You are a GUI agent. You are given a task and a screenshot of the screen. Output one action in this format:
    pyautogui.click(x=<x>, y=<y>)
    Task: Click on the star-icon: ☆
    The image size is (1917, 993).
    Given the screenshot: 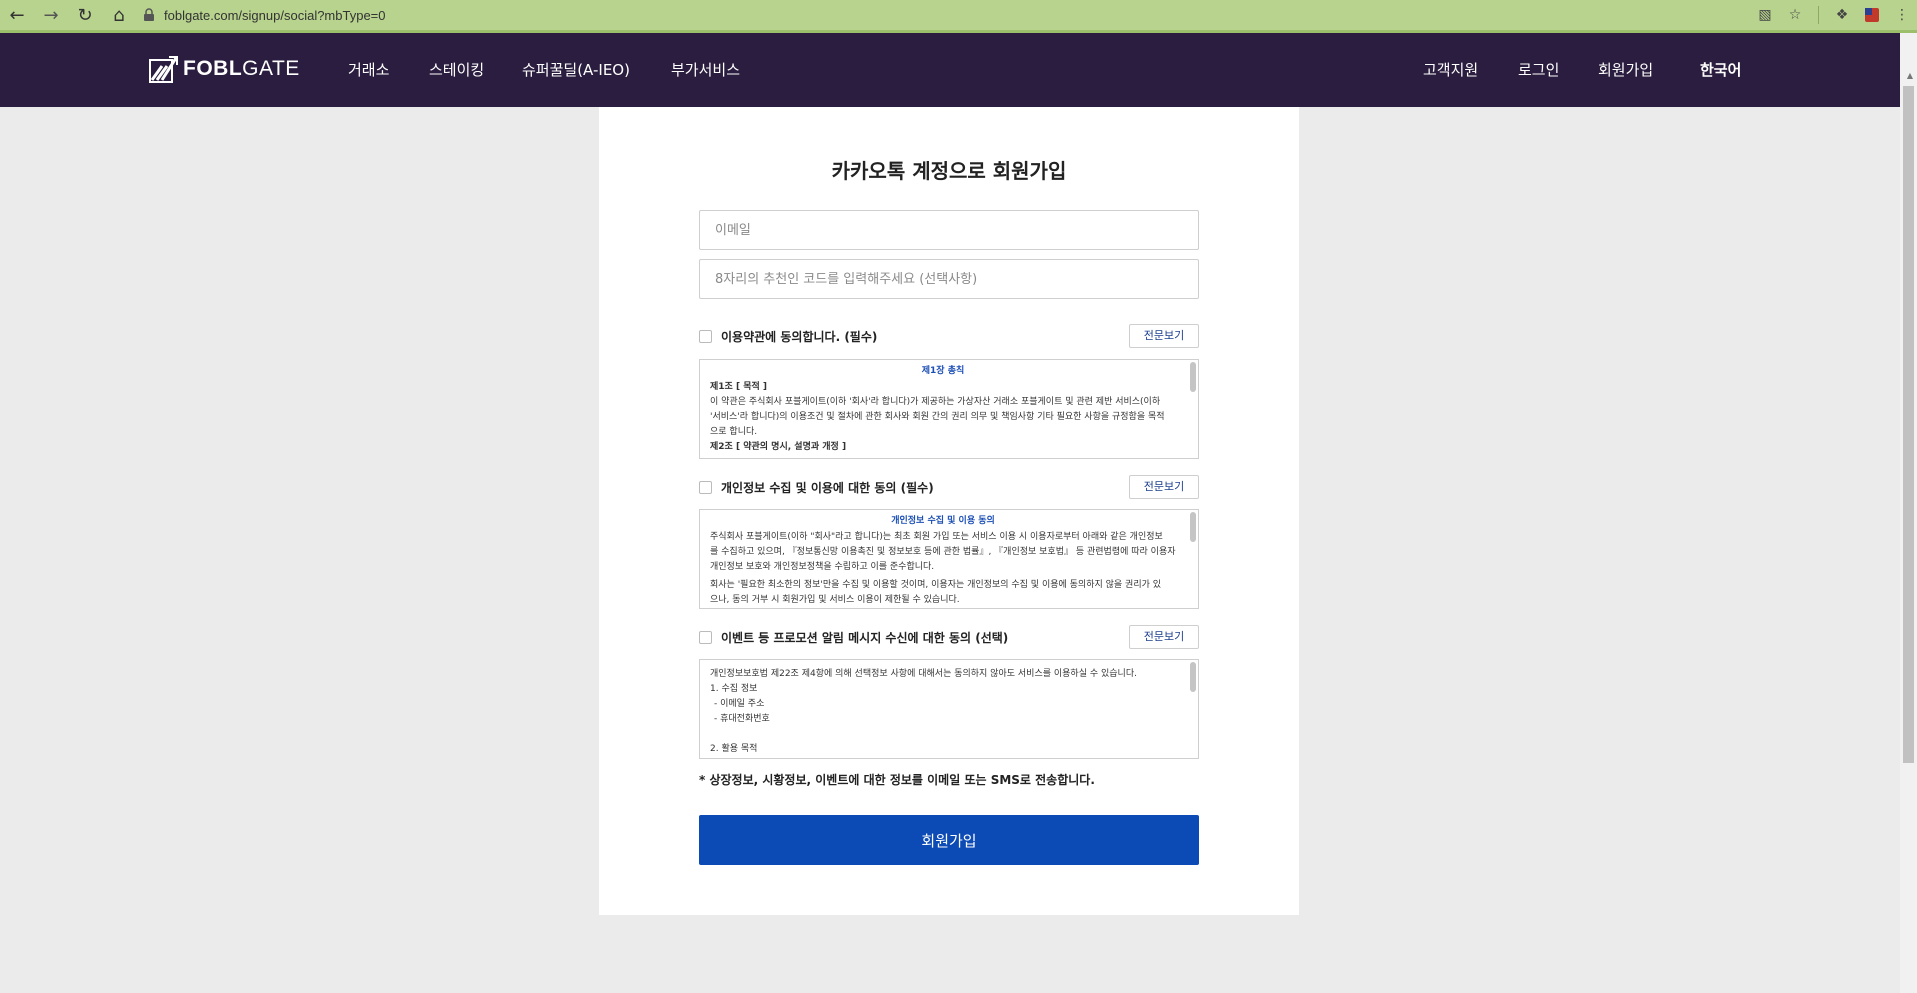 What is the action you would take?
    pyautogui.click(x=1795, y=15)
    